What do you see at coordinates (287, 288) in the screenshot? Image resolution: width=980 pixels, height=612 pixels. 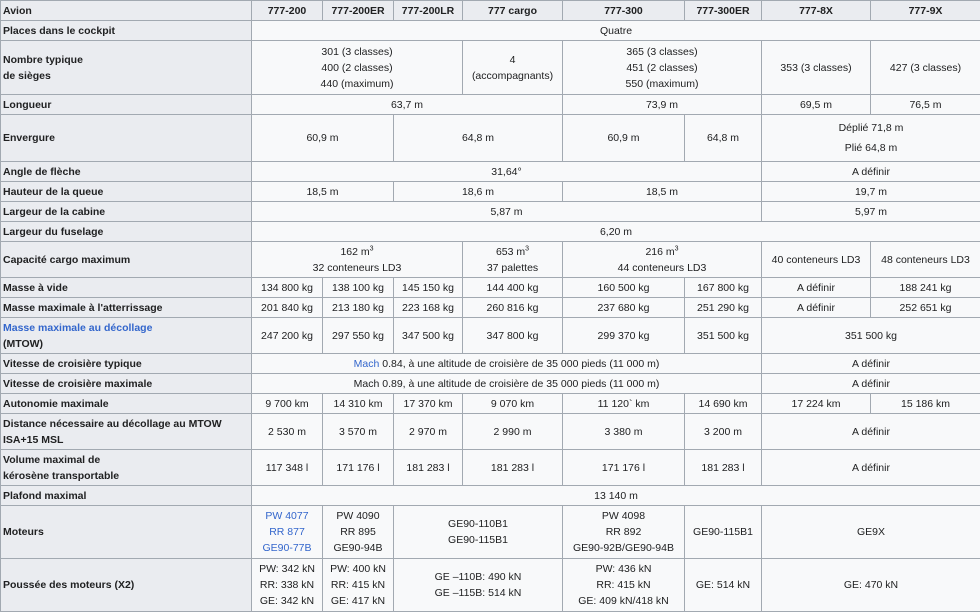 I see `table-cell: 134 800 kg` at bounding box center [287, 288].